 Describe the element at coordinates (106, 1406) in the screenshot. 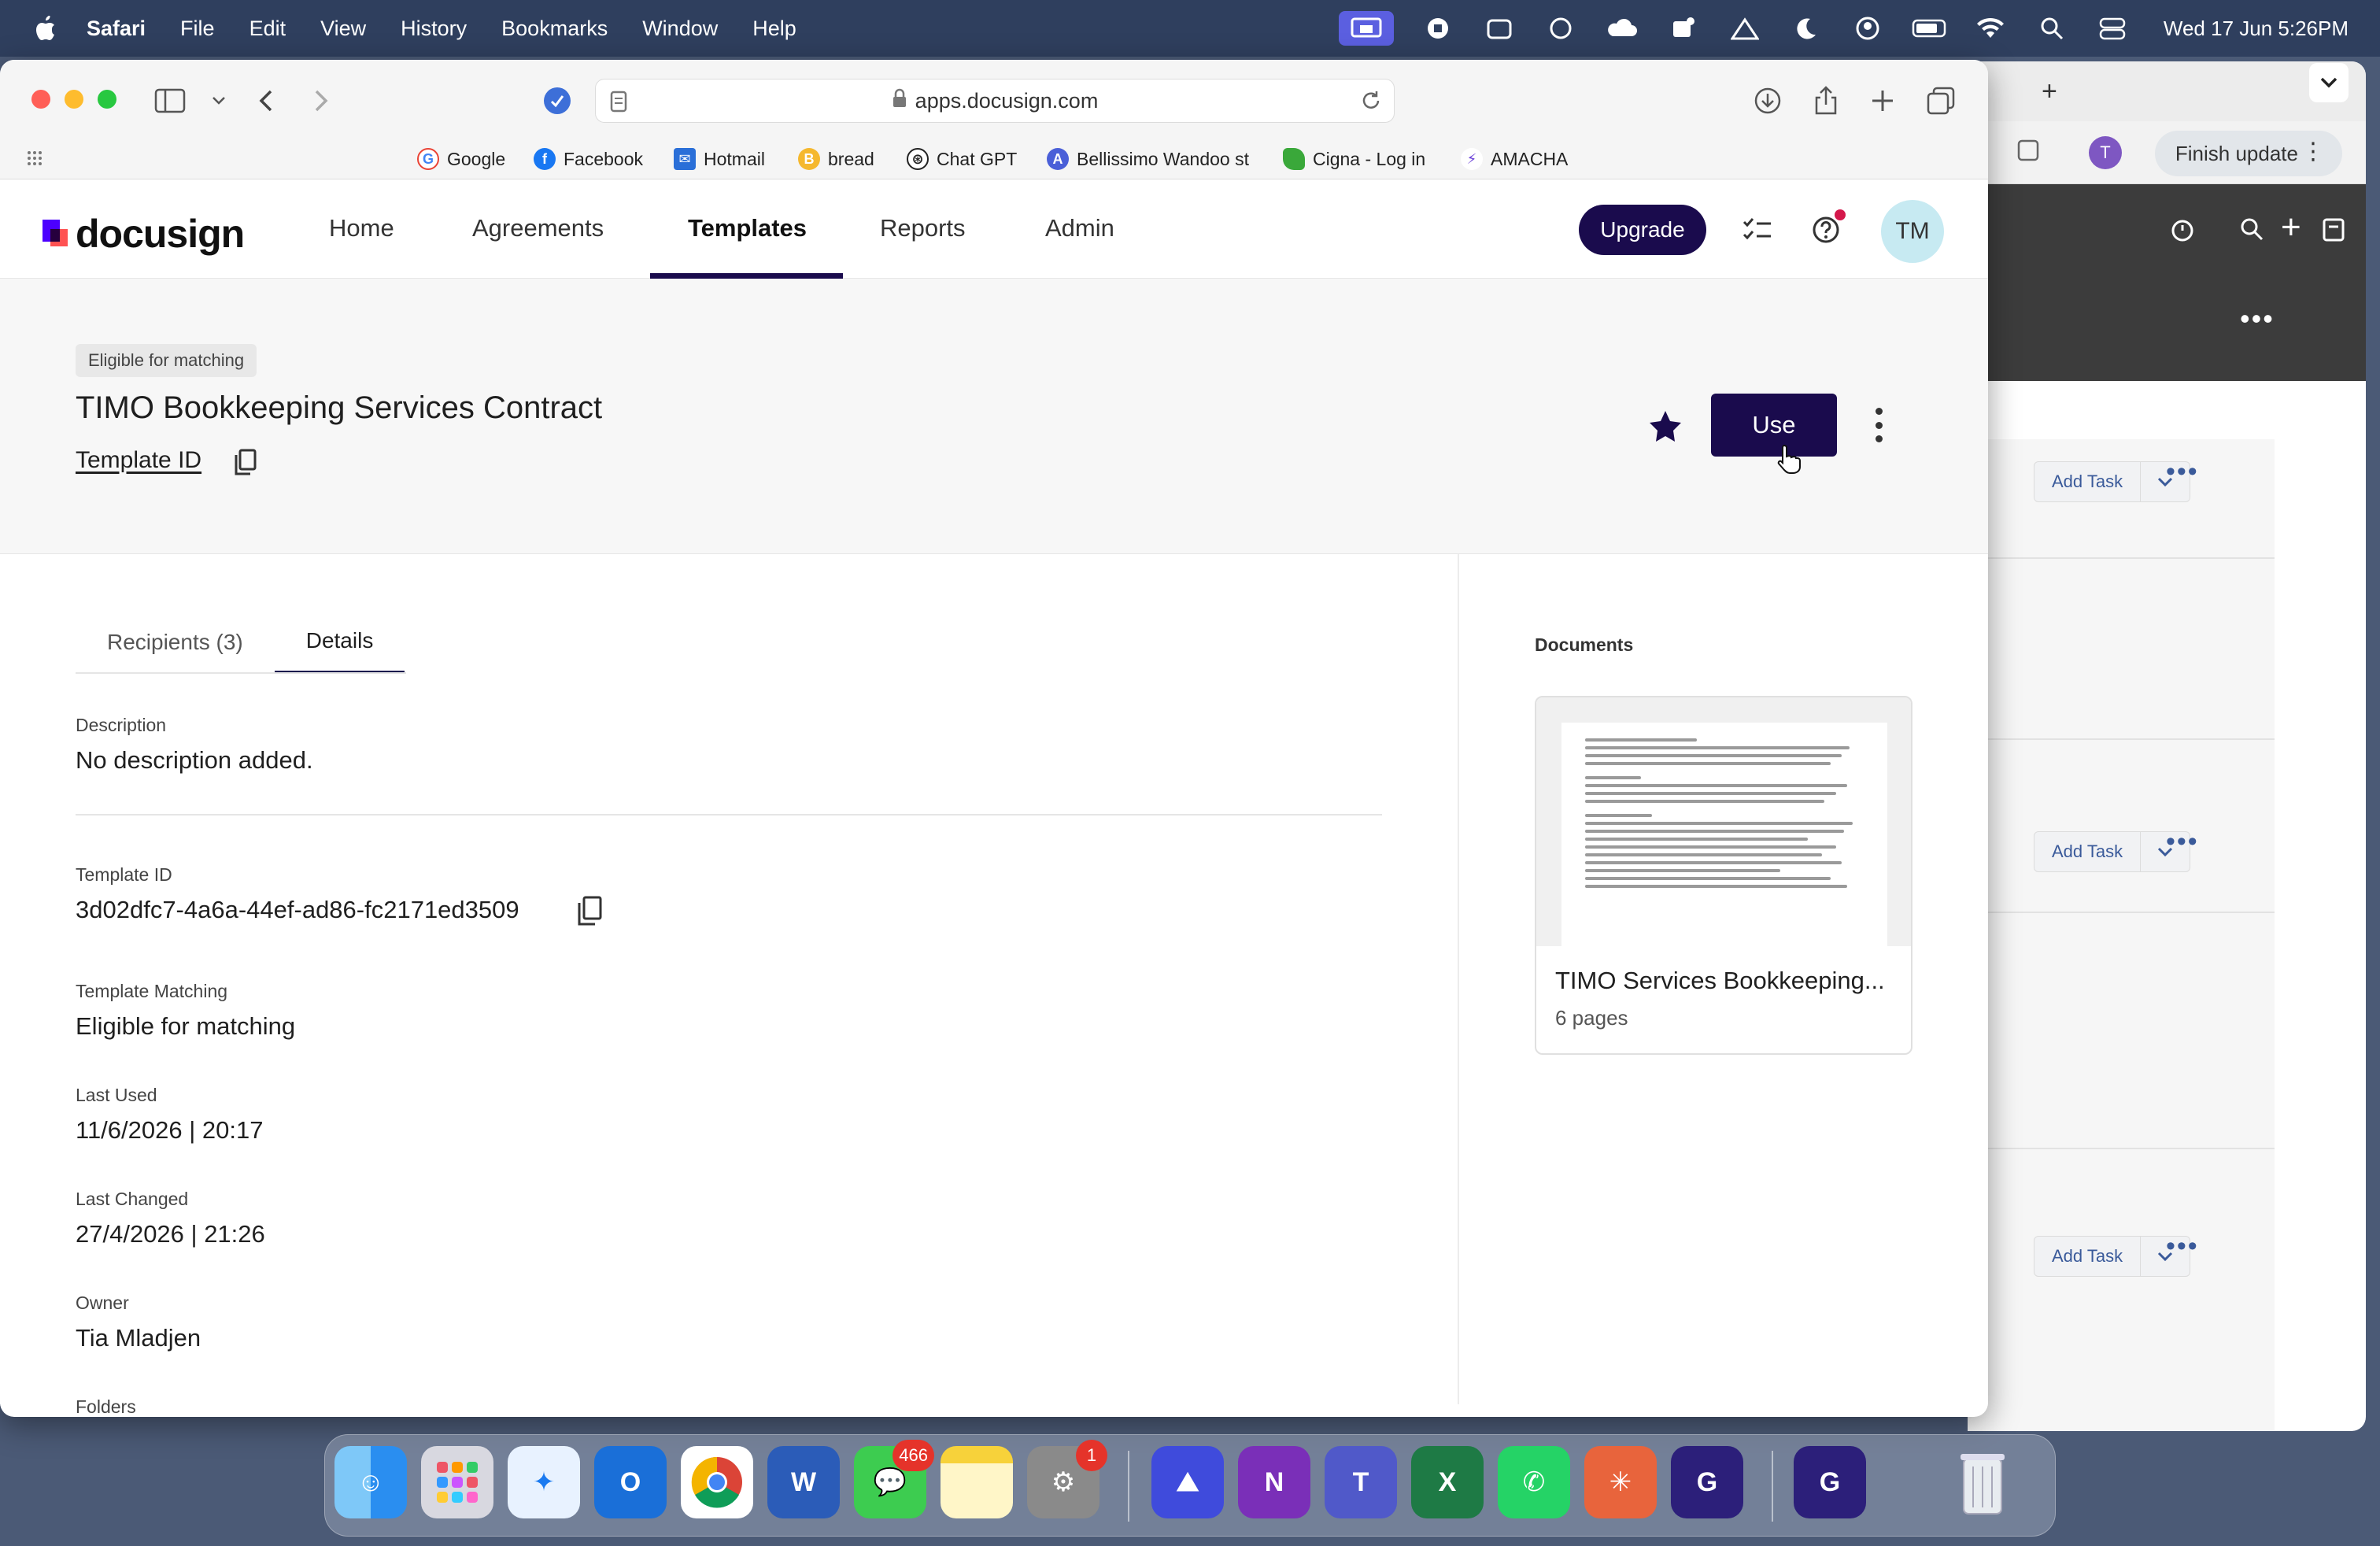

I see `folders-label: Folders` at that location.